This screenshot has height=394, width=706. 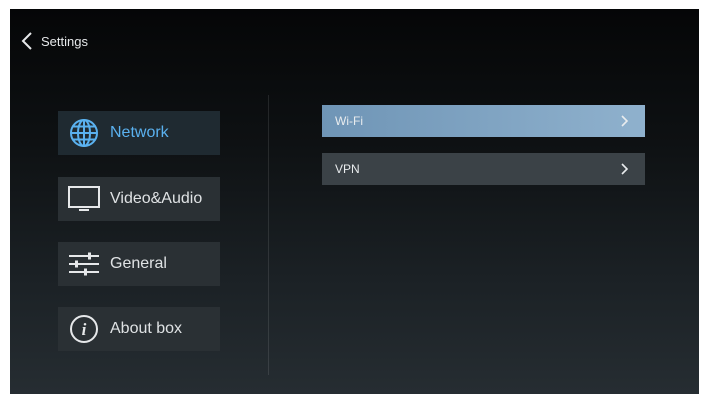 What do you see at coordinates (84, 264) in the screenshot?
I see `sliders-icon` at bounding box center [84, 264].